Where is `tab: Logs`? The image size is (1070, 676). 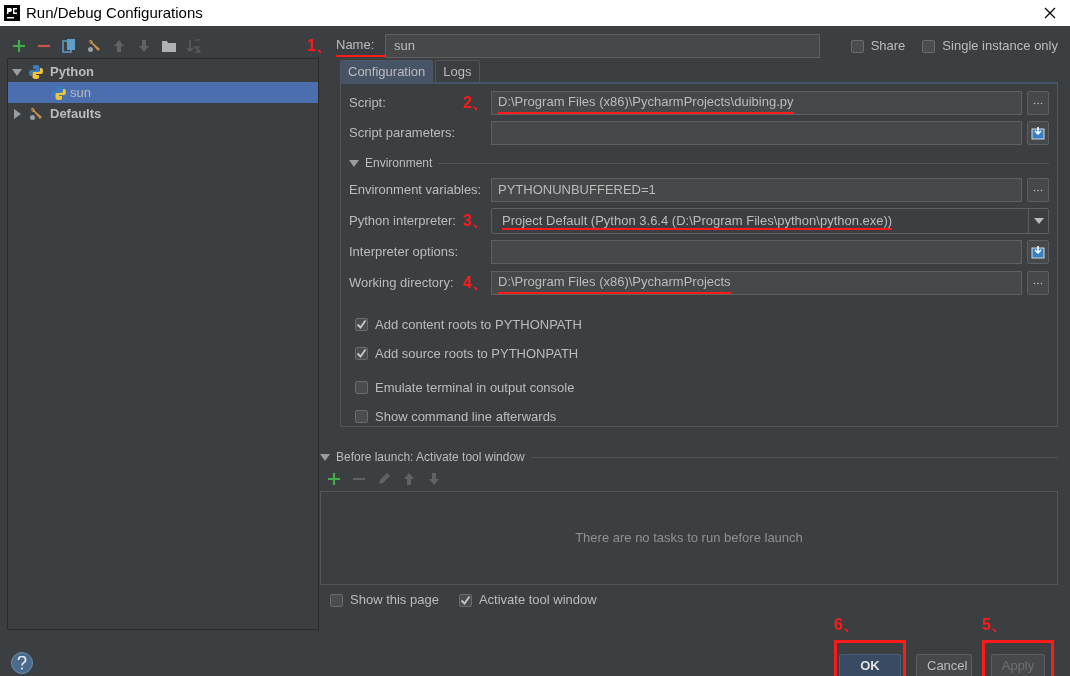
tab: Logs is located at coordinates (457, 71).